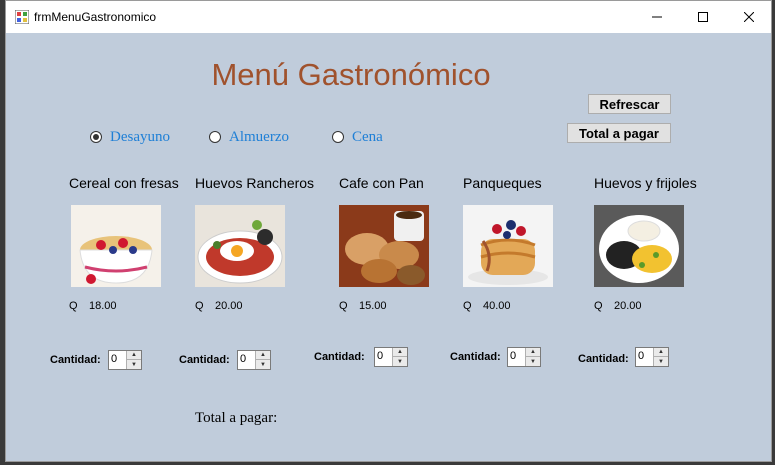 The image size is (775, 465). I want to click on radio-almuerzo: Almuerzo, so click(249, 137).